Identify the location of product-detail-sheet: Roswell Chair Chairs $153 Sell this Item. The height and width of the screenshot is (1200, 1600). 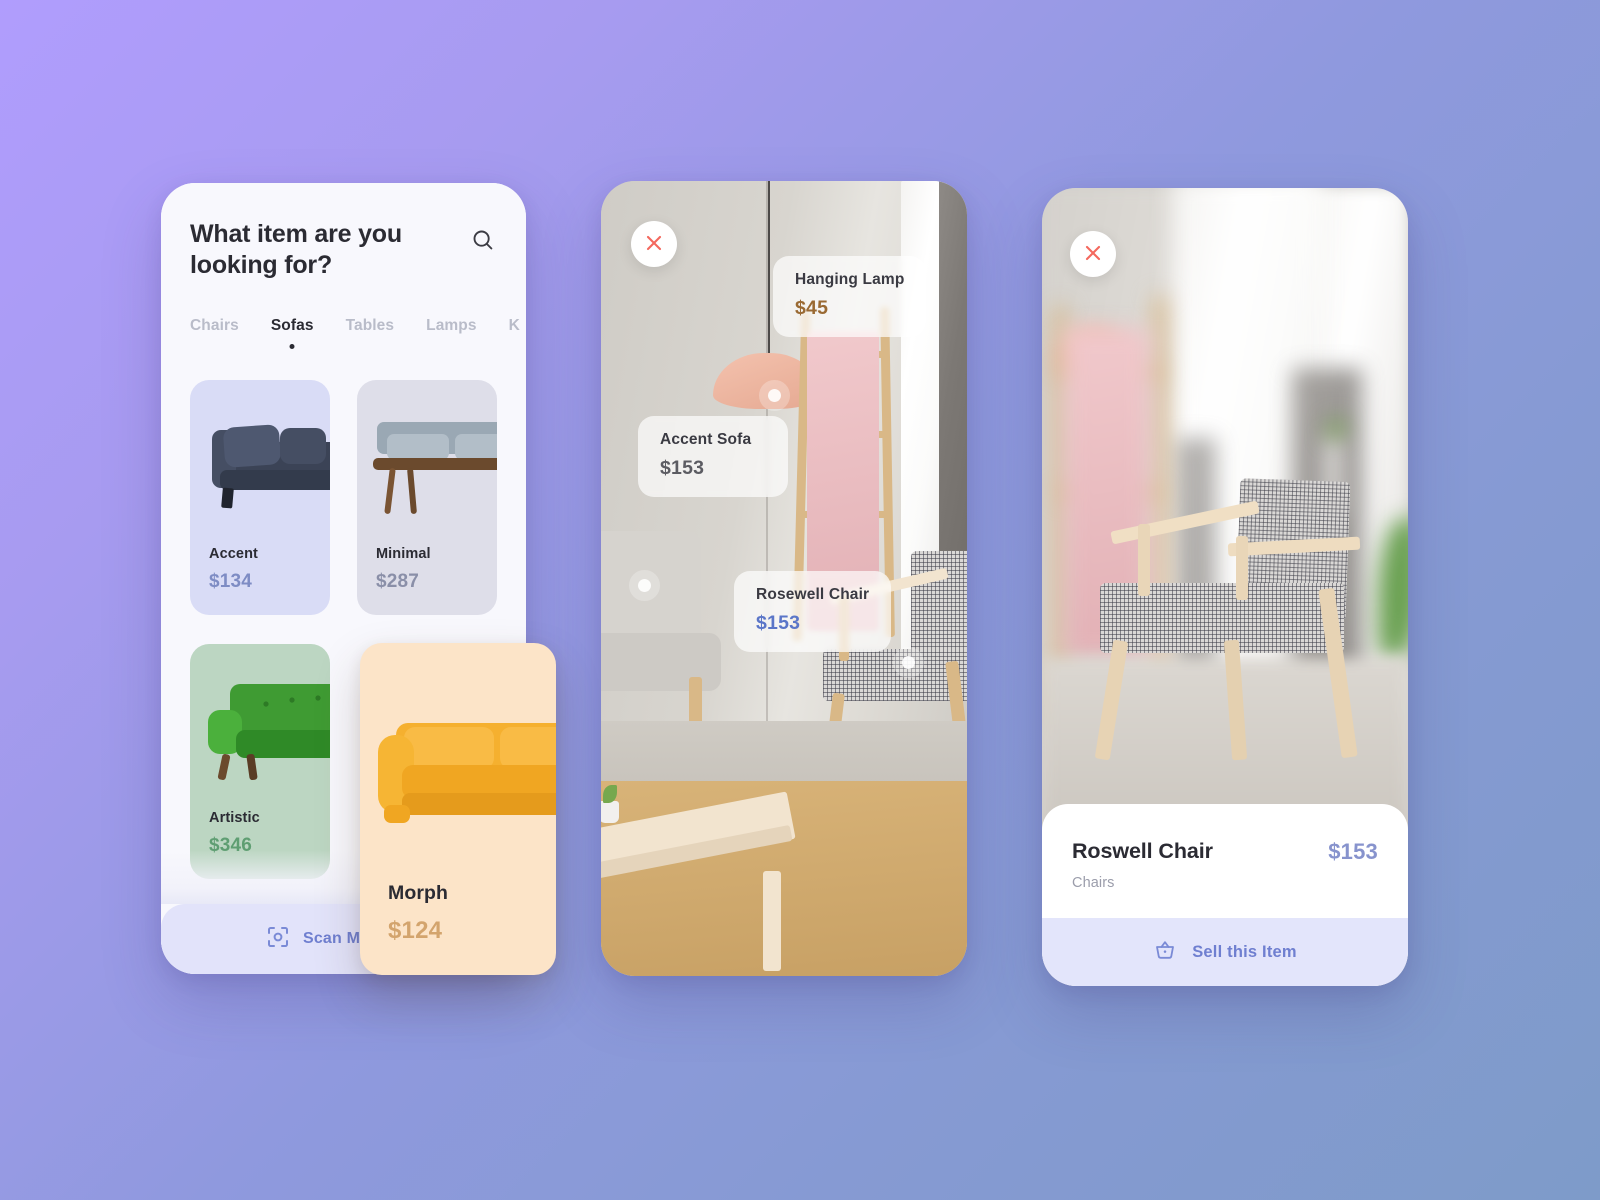
(1225, 895).